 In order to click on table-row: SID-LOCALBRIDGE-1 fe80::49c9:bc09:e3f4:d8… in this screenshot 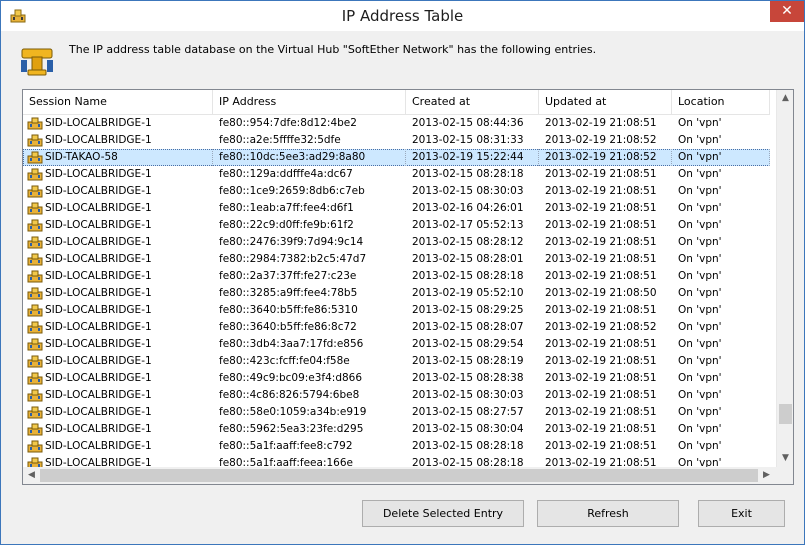, I will do `click(396, 378)`.